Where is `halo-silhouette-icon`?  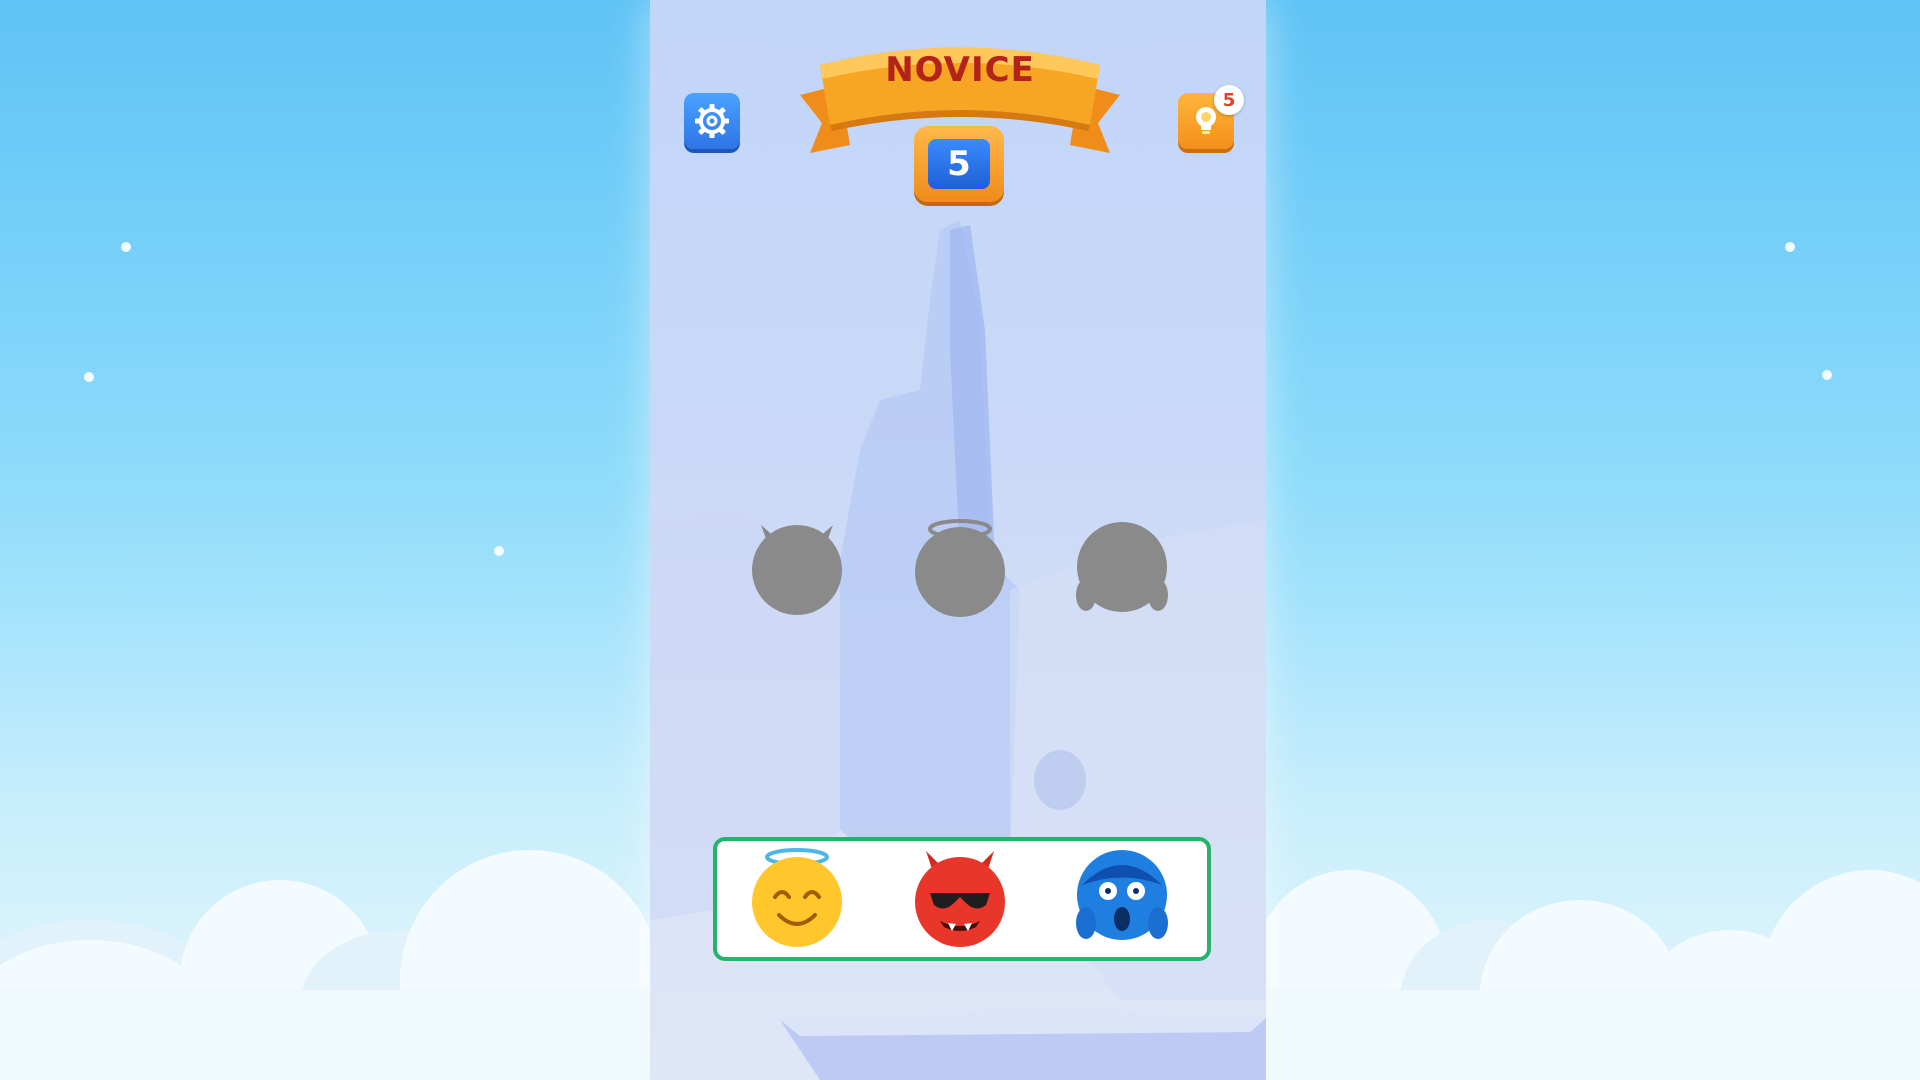
halo-silhouette-icon is located at coordinates (960, 568).